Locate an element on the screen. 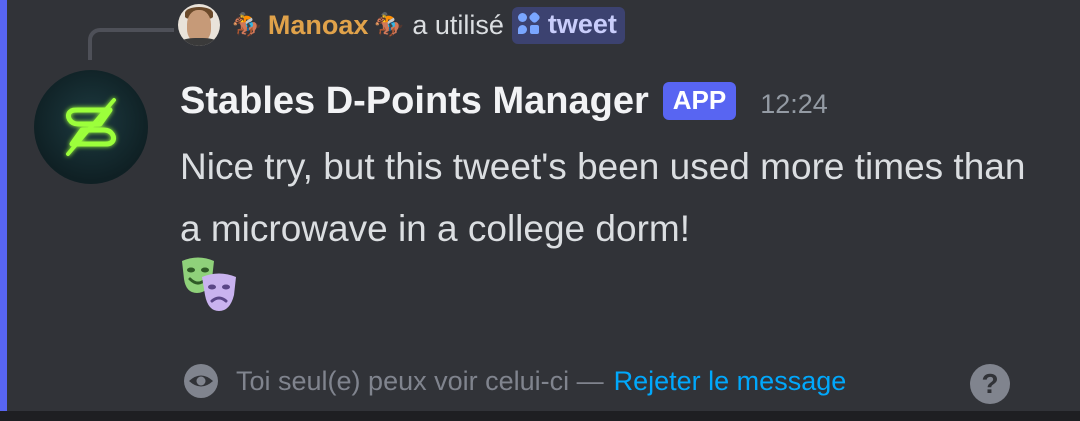 Image resolution: width=1080 pixels, height=421 pixels. command-chip: tweet is located at coordinates (568, 25).